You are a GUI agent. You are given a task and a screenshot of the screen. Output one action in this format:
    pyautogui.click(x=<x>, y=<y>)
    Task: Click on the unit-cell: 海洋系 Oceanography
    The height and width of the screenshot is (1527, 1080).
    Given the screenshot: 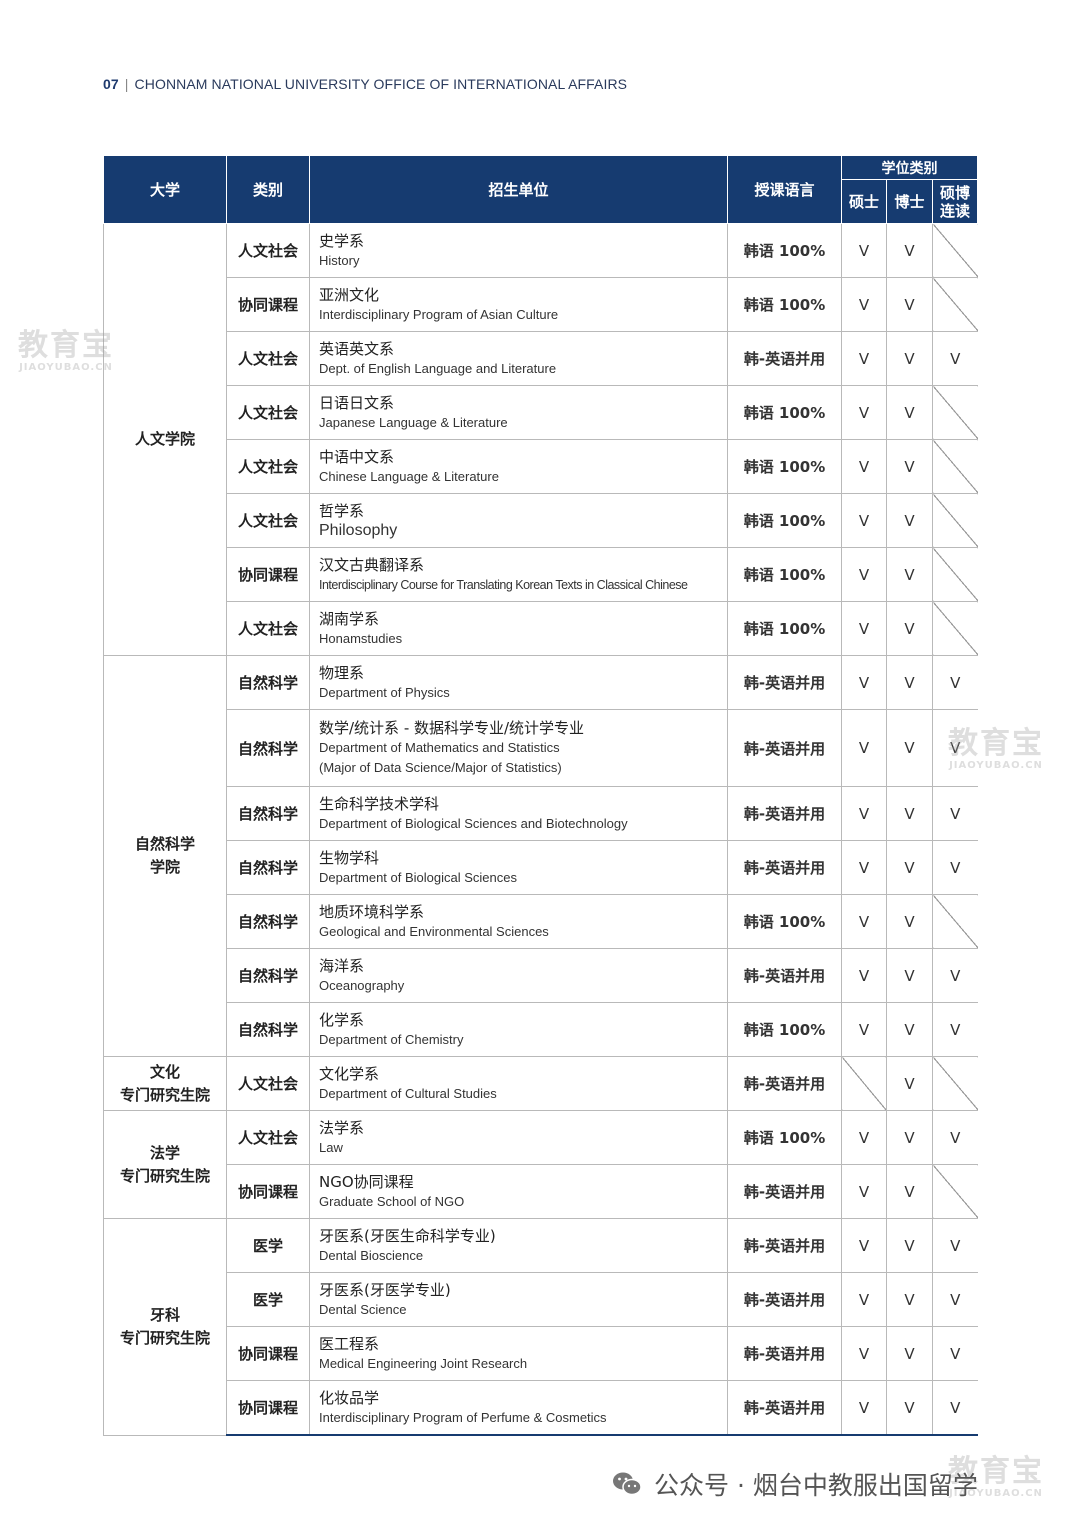 What is the action you would take?
    pyautogui.click(x=518, y=975)
    